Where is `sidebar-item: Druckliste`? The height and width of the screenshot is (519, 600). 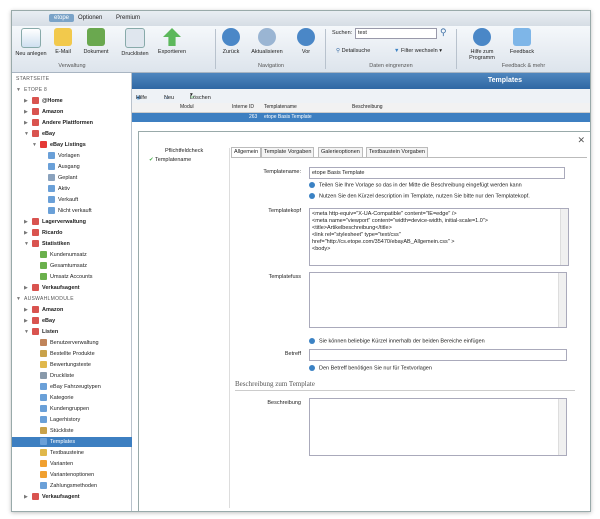 sidebar-item: Druckliste is located at coordinates (81, 376).